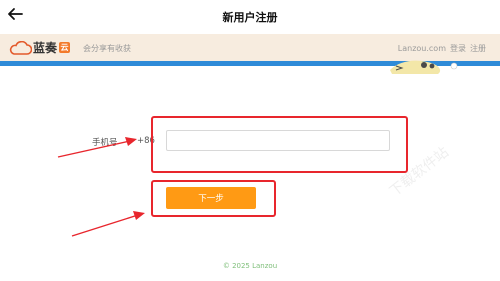 The width and height of the screenshot is (500, 281). What do you see at coordinates (105, 143) in the screenshot?
I see `phone-label: 手机号` at bounding box center [105, 143].